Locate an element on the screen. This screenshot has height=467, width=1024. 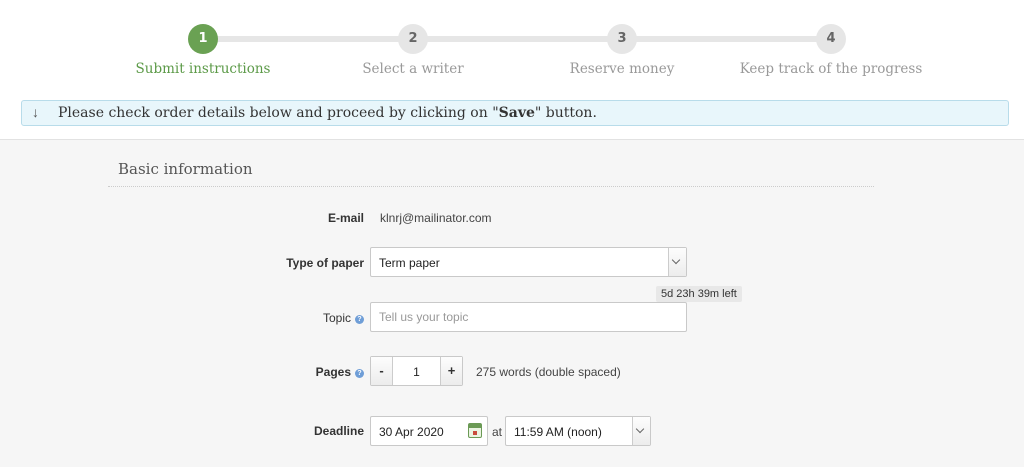
save-keyword: Save is located at coordinates (516, 113).